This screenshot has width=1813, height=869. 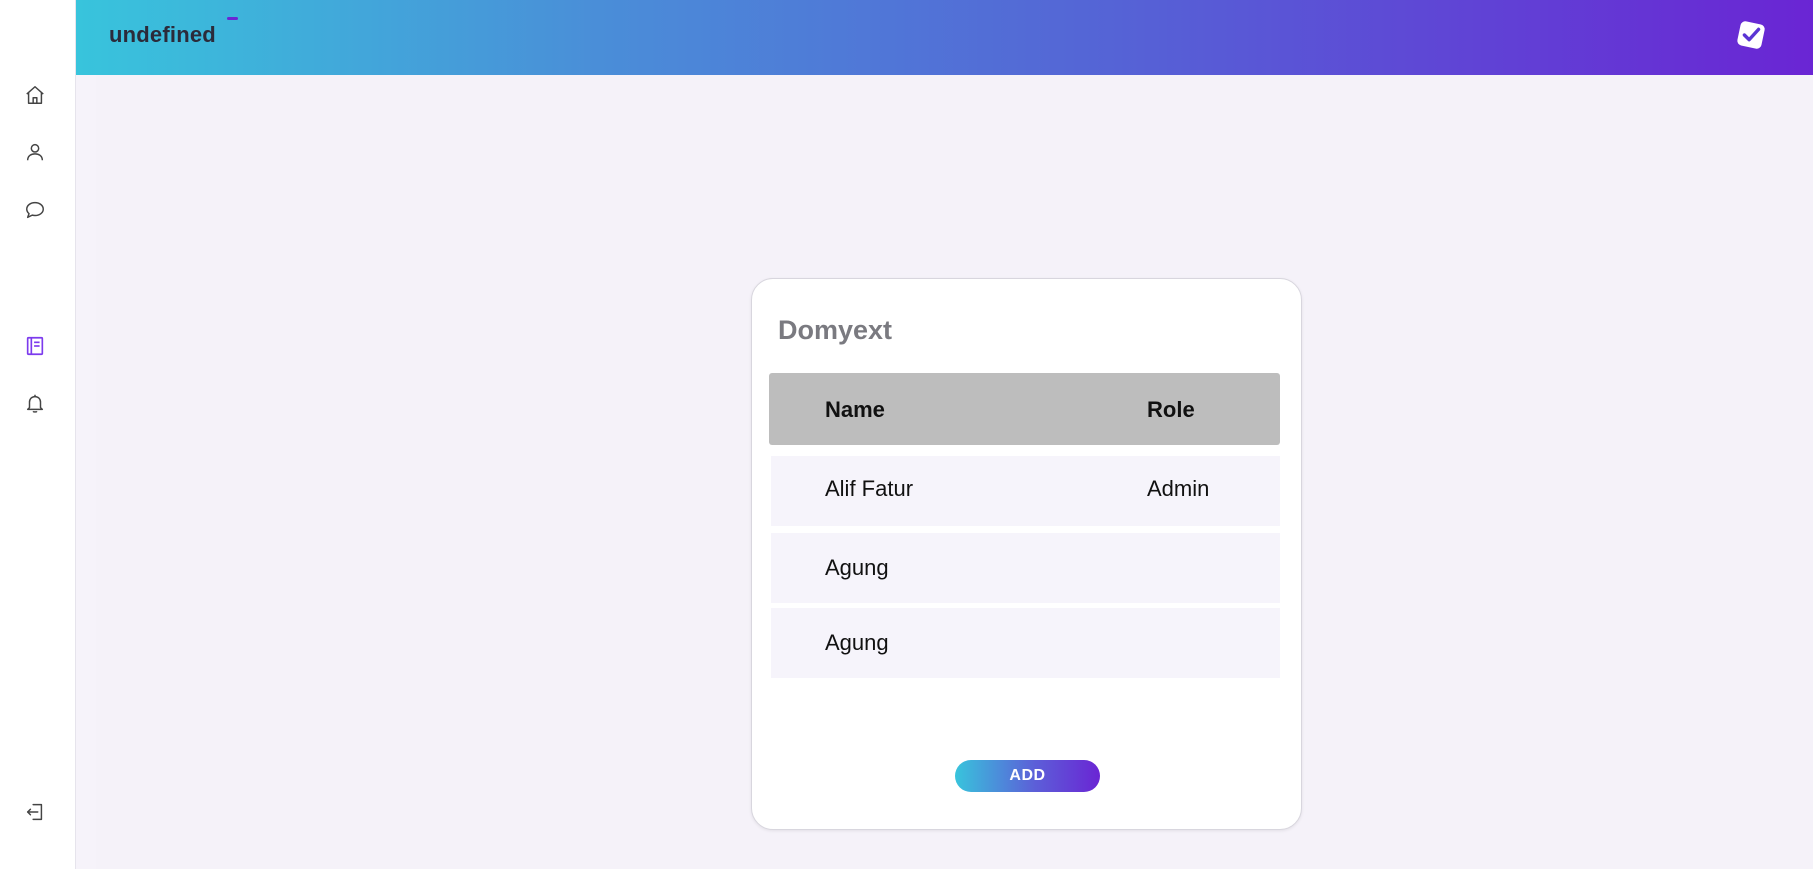 I want to click on top-header: undefined, so click(x=944, y=37).